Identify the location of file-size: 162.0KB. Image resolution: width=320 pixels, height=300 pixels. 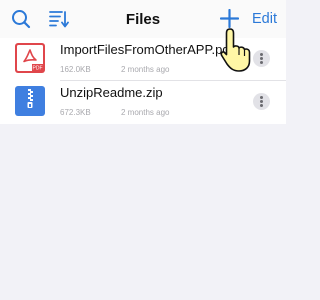
(75, 69).